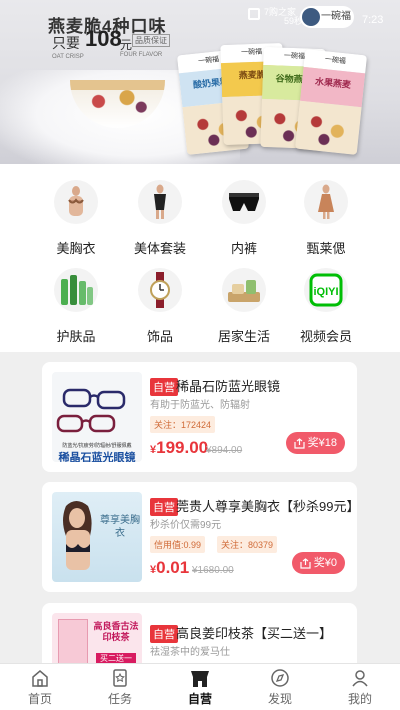 This screenshot has width=400, height=710. I want to click on watch-icon, so click(160, 290).